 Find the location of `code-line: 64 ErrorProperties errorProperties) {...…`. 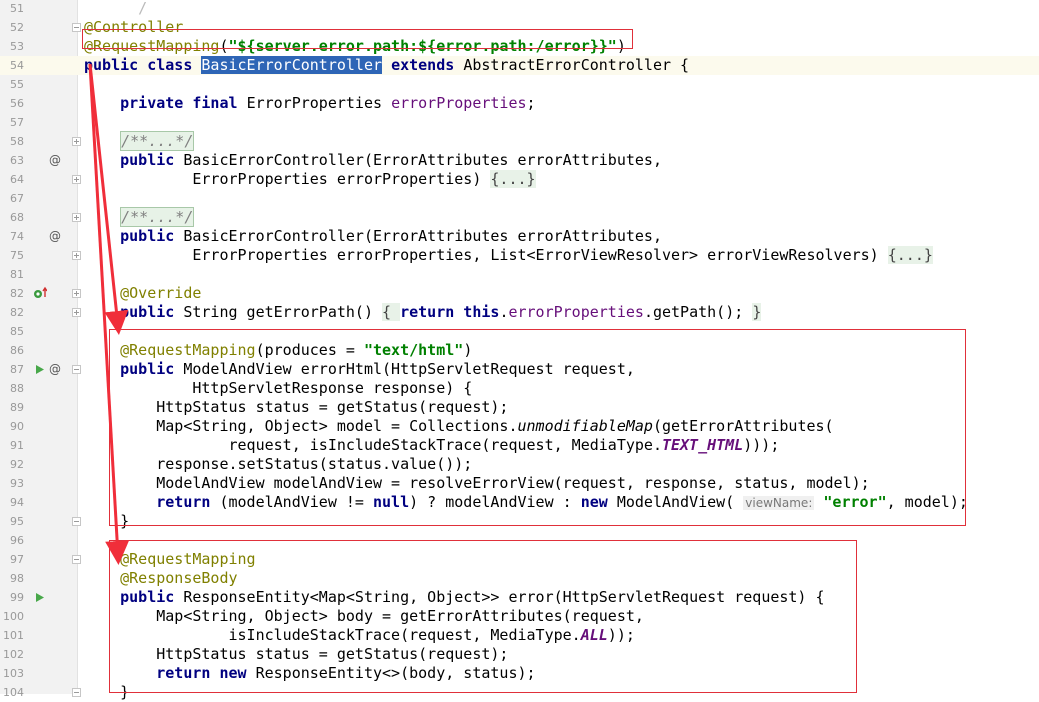

code-line: 64 ErrorProperties errorProperties) {...… is located at coordinates (519, 179).